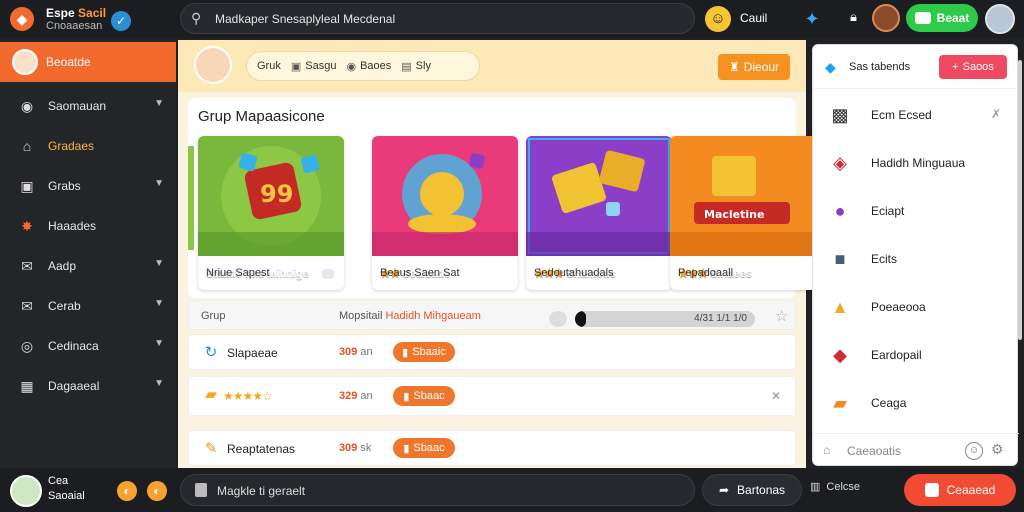 The height and width of the screenshot is (512, 1024). What do you see at coordinates (271, 213) in the screenshot?
I see `game-card-1: 99 Staade fike Mihnige Nriue Sapest` at bounding box center [271, 213].